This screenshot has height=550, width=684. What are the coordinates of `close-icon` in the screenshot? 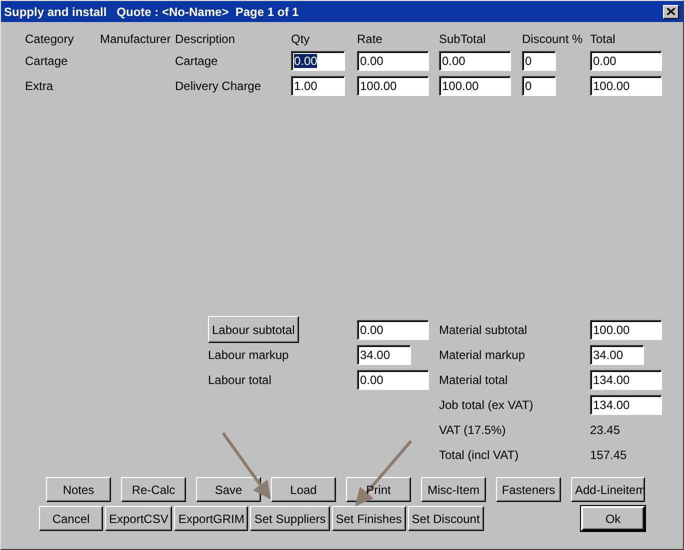 It's located at (671, 11).